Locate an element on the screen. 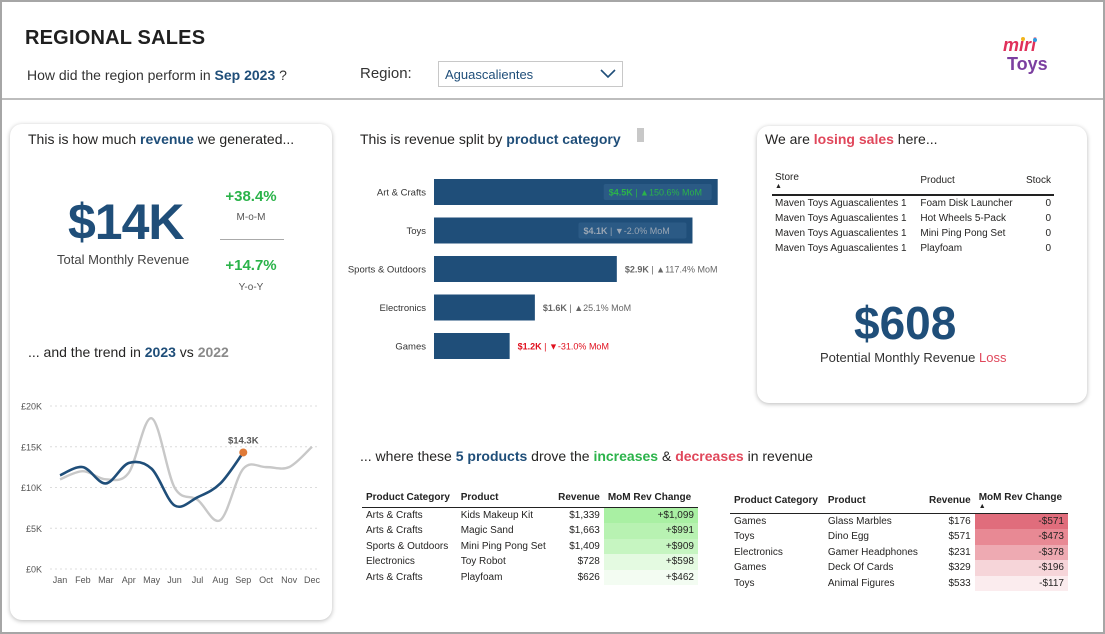 This screenshot has height=634, width=1105. table-row: Toys Dino Egg $571 -$473 is located at coordinates (899, 537).